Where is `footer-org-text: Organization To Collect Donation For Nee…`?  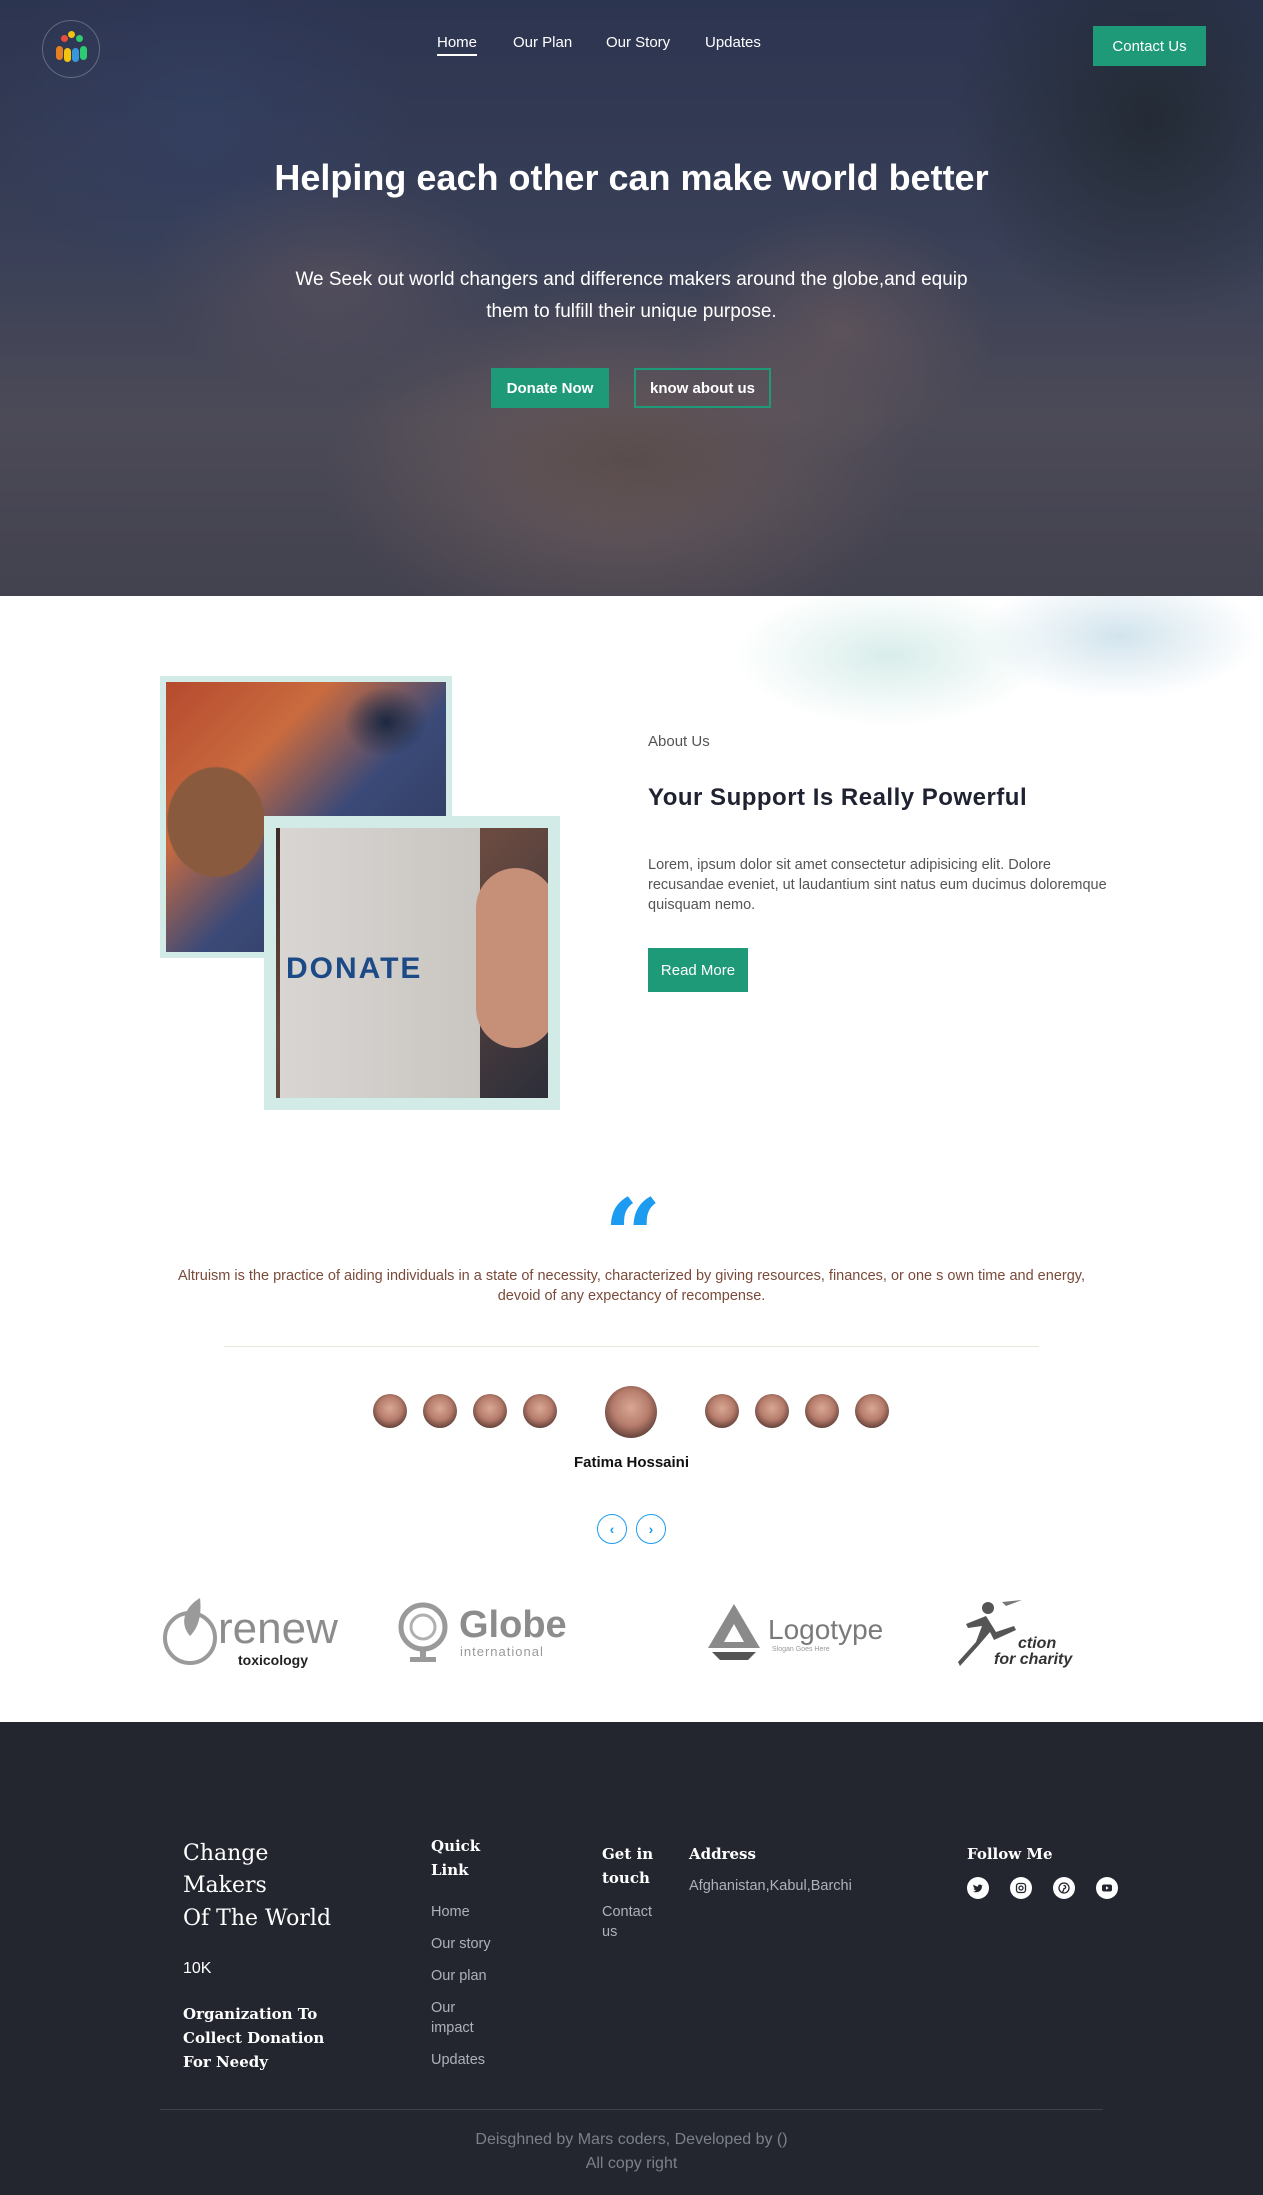
footer-org-text: Organization To Collect Donation For Nee… is located at coordinates (254, 2038).